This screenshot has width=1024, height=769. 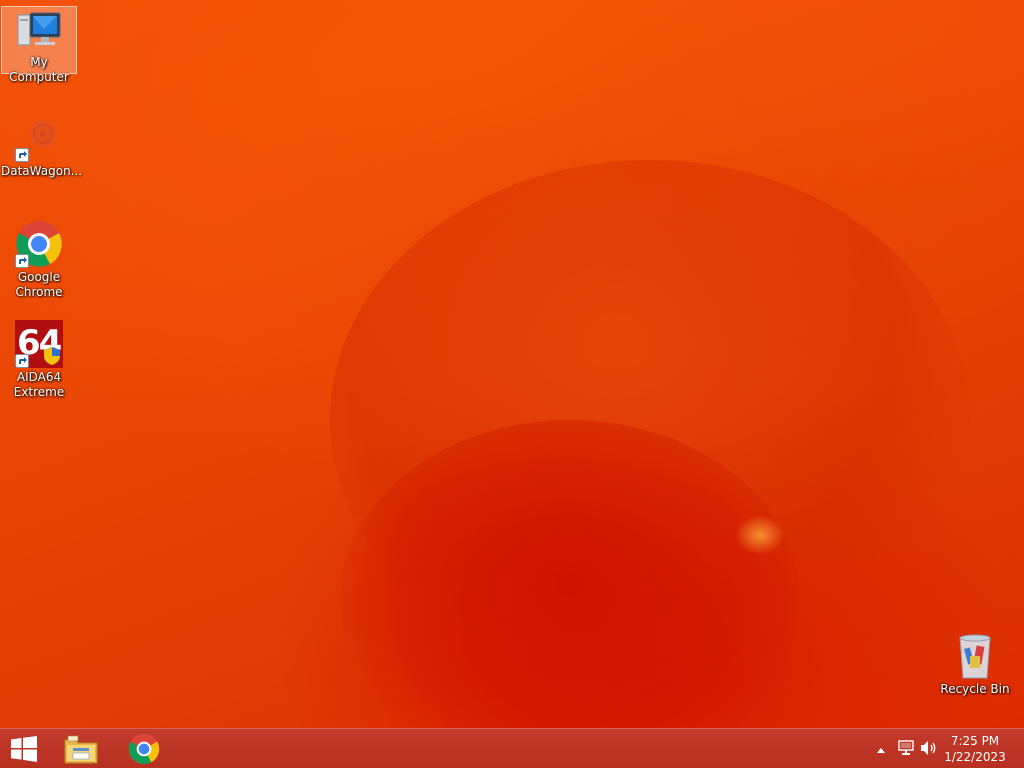 I want to click on windows-start-icon, so click(x=24, y=749).